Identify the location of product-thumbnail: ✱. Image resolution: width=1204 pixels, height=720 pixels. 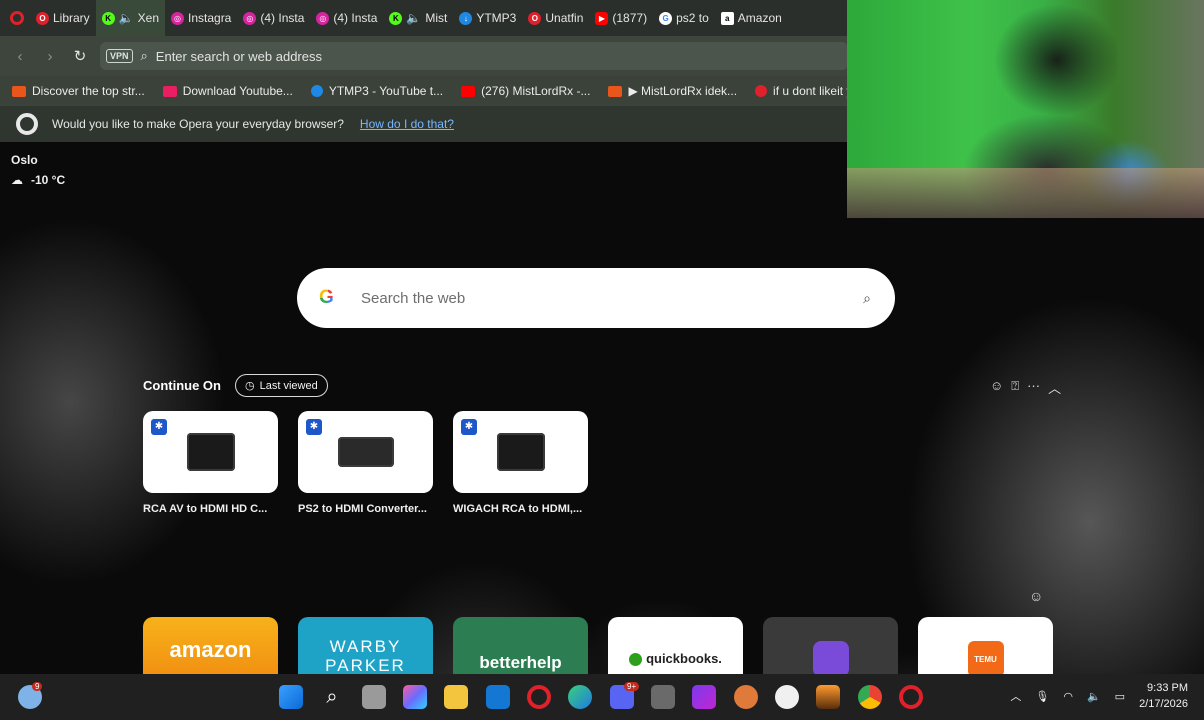
(365, 452).